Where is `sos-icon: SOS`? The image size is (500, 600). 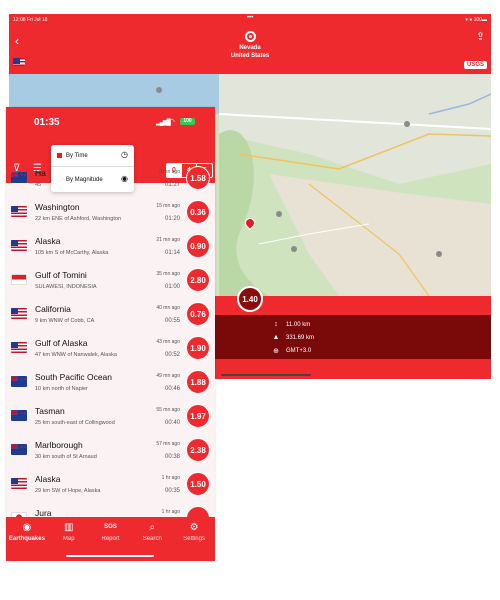 sos-icon: SOS is located at coordinates (110, 527).